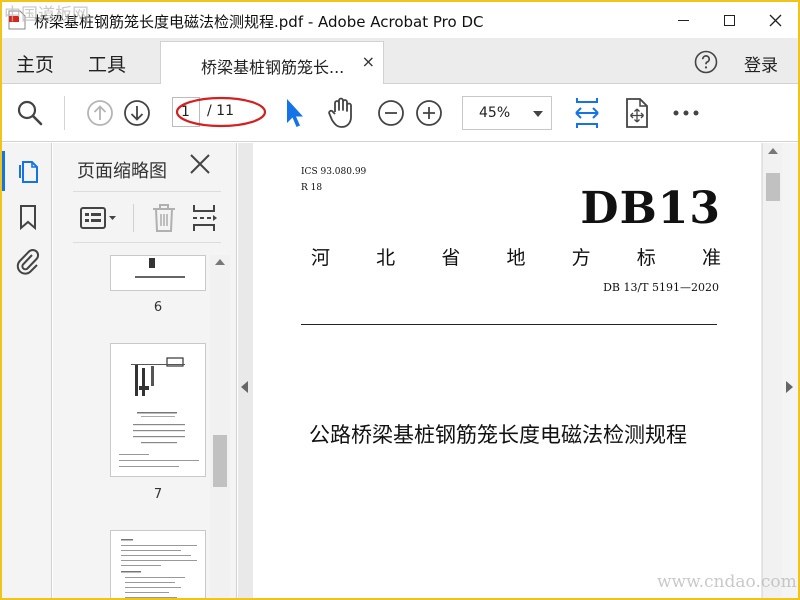 The width and height of the screenshot is (800, 600). Describe the element at coordinates (761, 63) in the screenshot. I see `login-link: 登录` at that location.